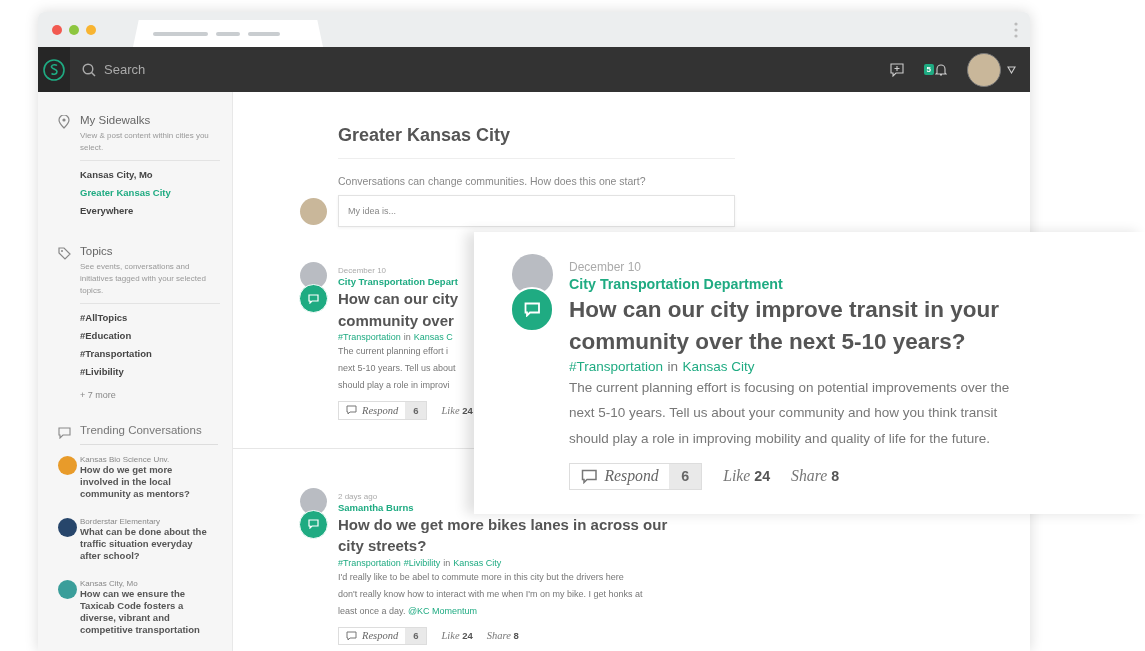 The width and height of the screenshot is (1145, 651). I want to click on post-title: How do we get more bikes lanes in across our, so click(503, 524).